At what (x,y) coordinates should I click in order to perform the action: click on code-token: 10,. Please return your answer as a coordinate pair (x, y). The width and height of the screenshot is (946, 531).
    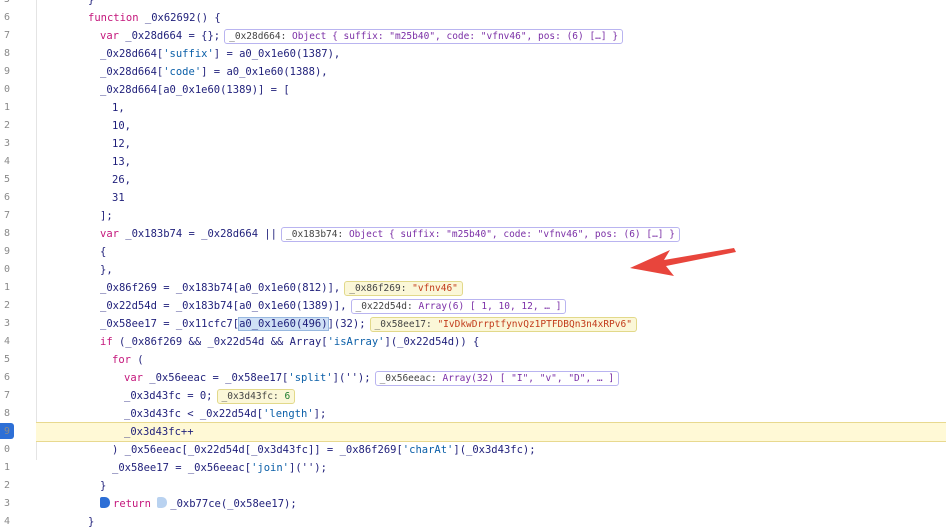
    Looking at the image, I should click on (121, 126).